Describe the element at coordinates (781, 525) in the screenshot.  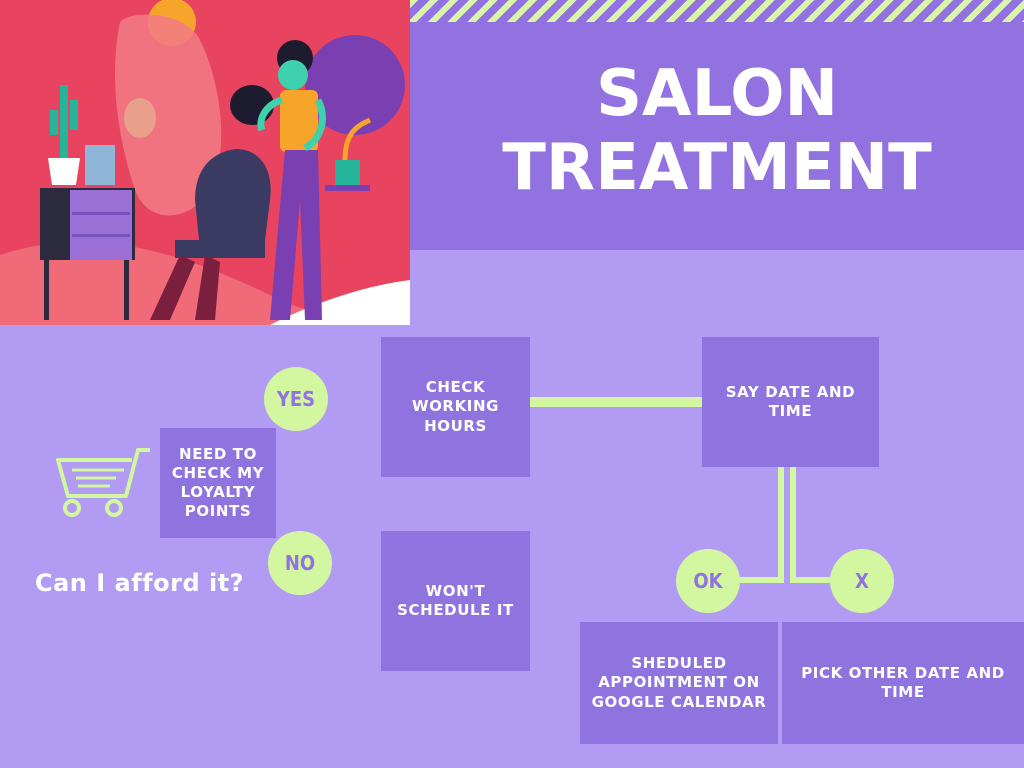
I see `connector-date-to-ok` at that location.